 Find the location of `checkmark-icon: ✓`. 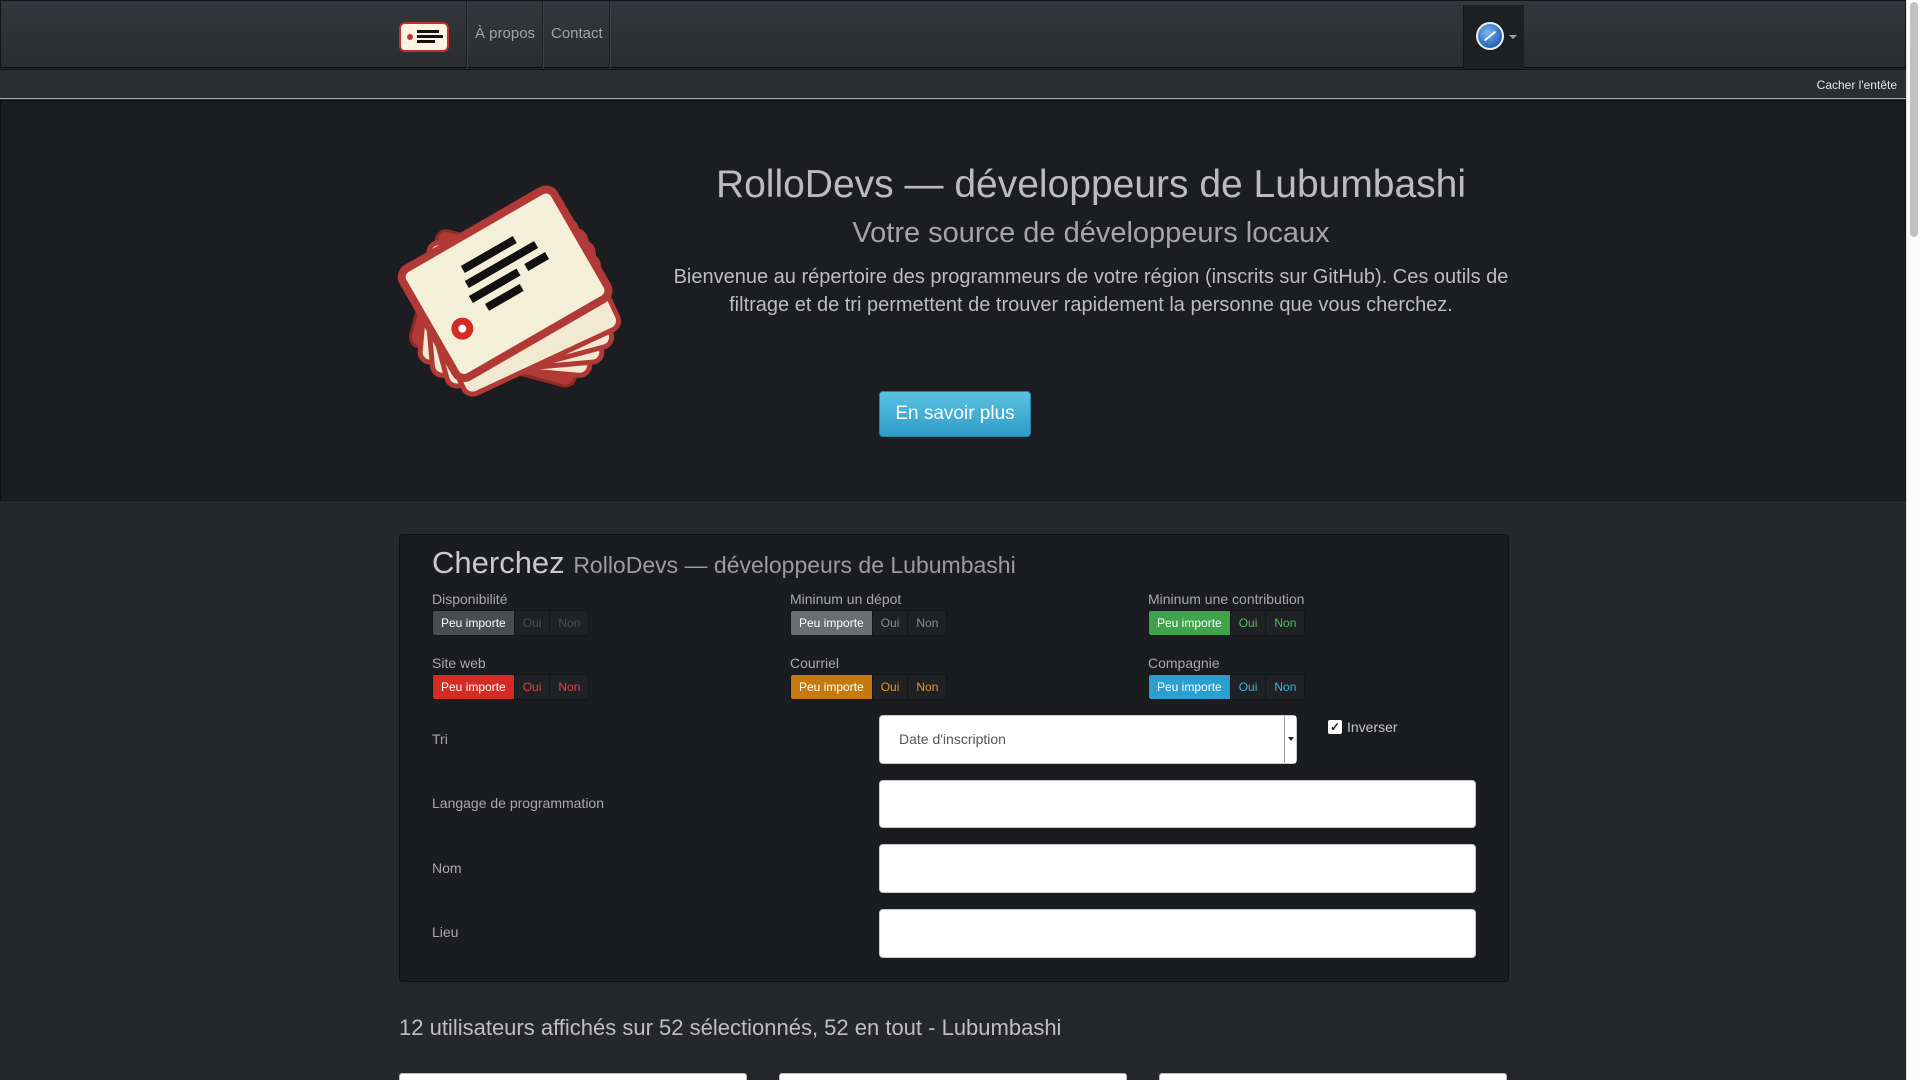

checkmark-icon: ✓ is located at coordinates (1335, 727).